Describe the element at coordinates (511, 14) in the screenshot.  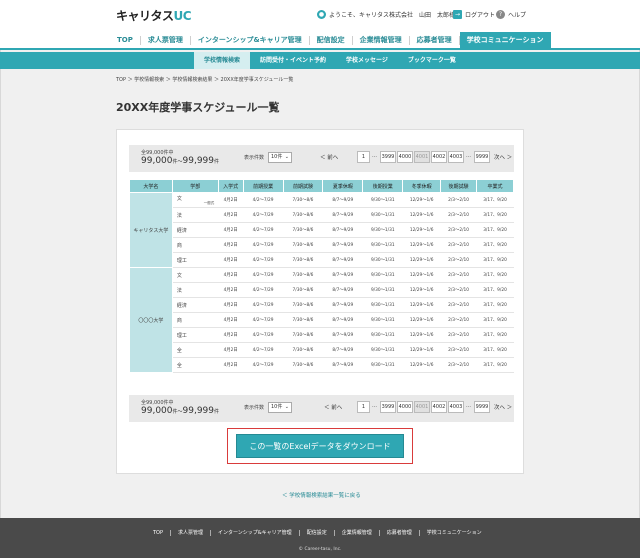
I see `help-link: ? ヘルプ` at that location.